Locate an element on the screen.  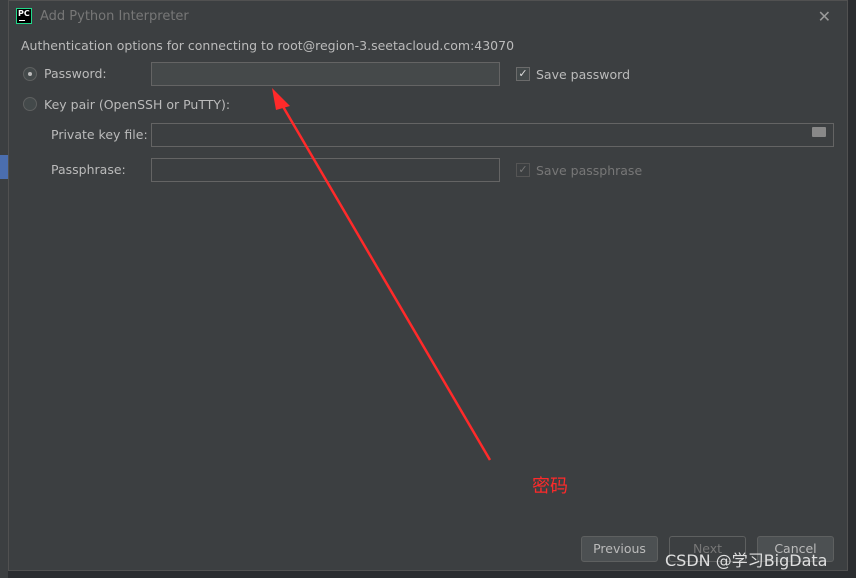
annotation-label: 密码 is located at coordinates (550, 486).